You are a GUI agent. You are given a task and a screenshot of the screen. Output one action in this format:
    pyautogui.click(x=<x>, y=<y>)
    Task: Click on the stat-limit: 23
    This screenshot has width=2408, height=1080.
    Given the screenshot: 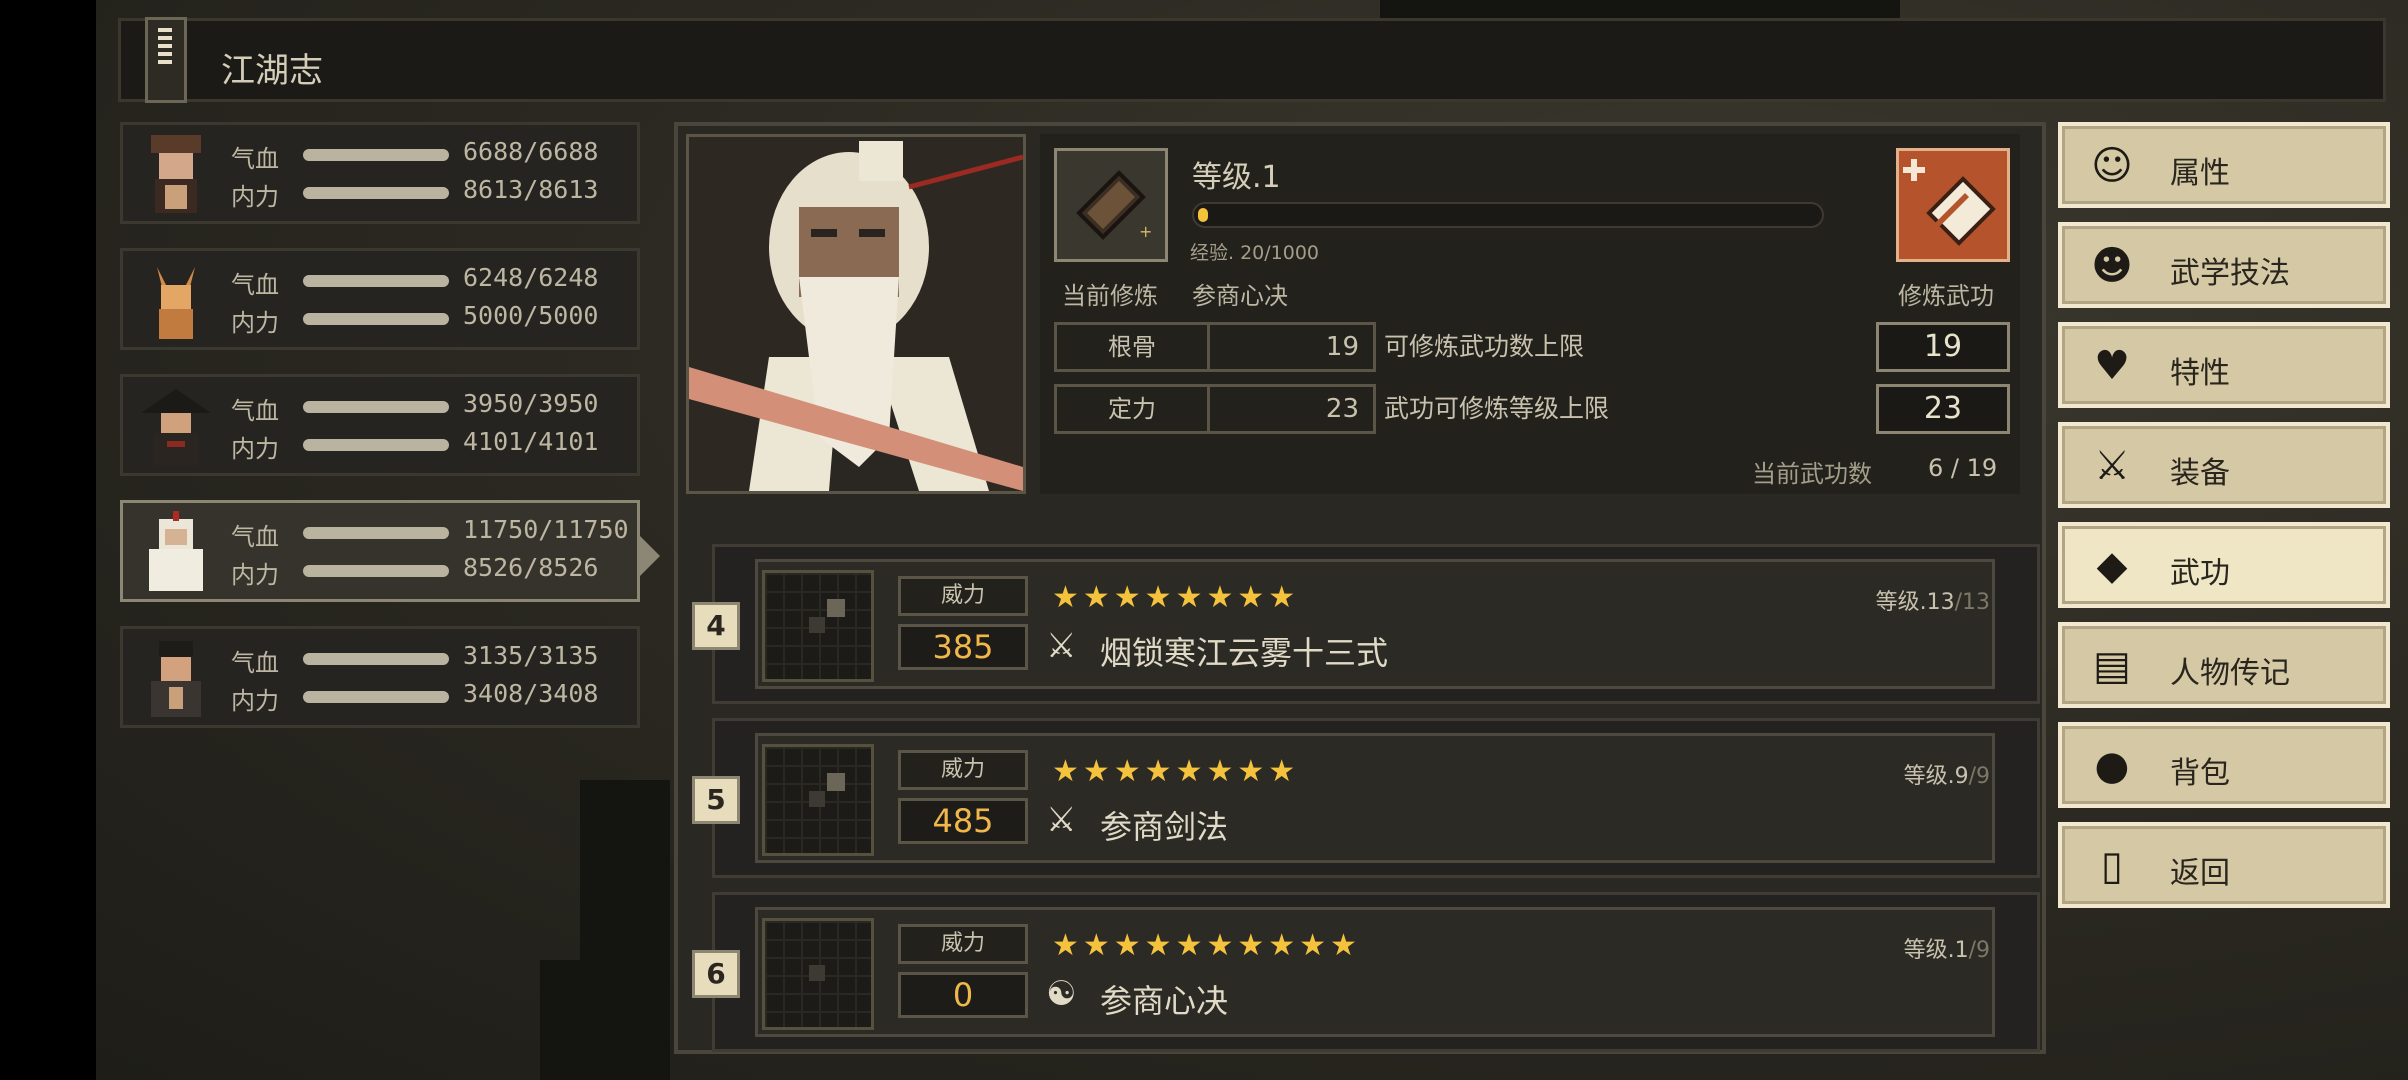 What is the action you would take?
    pyautogui.click(x=1943, y=409)
    